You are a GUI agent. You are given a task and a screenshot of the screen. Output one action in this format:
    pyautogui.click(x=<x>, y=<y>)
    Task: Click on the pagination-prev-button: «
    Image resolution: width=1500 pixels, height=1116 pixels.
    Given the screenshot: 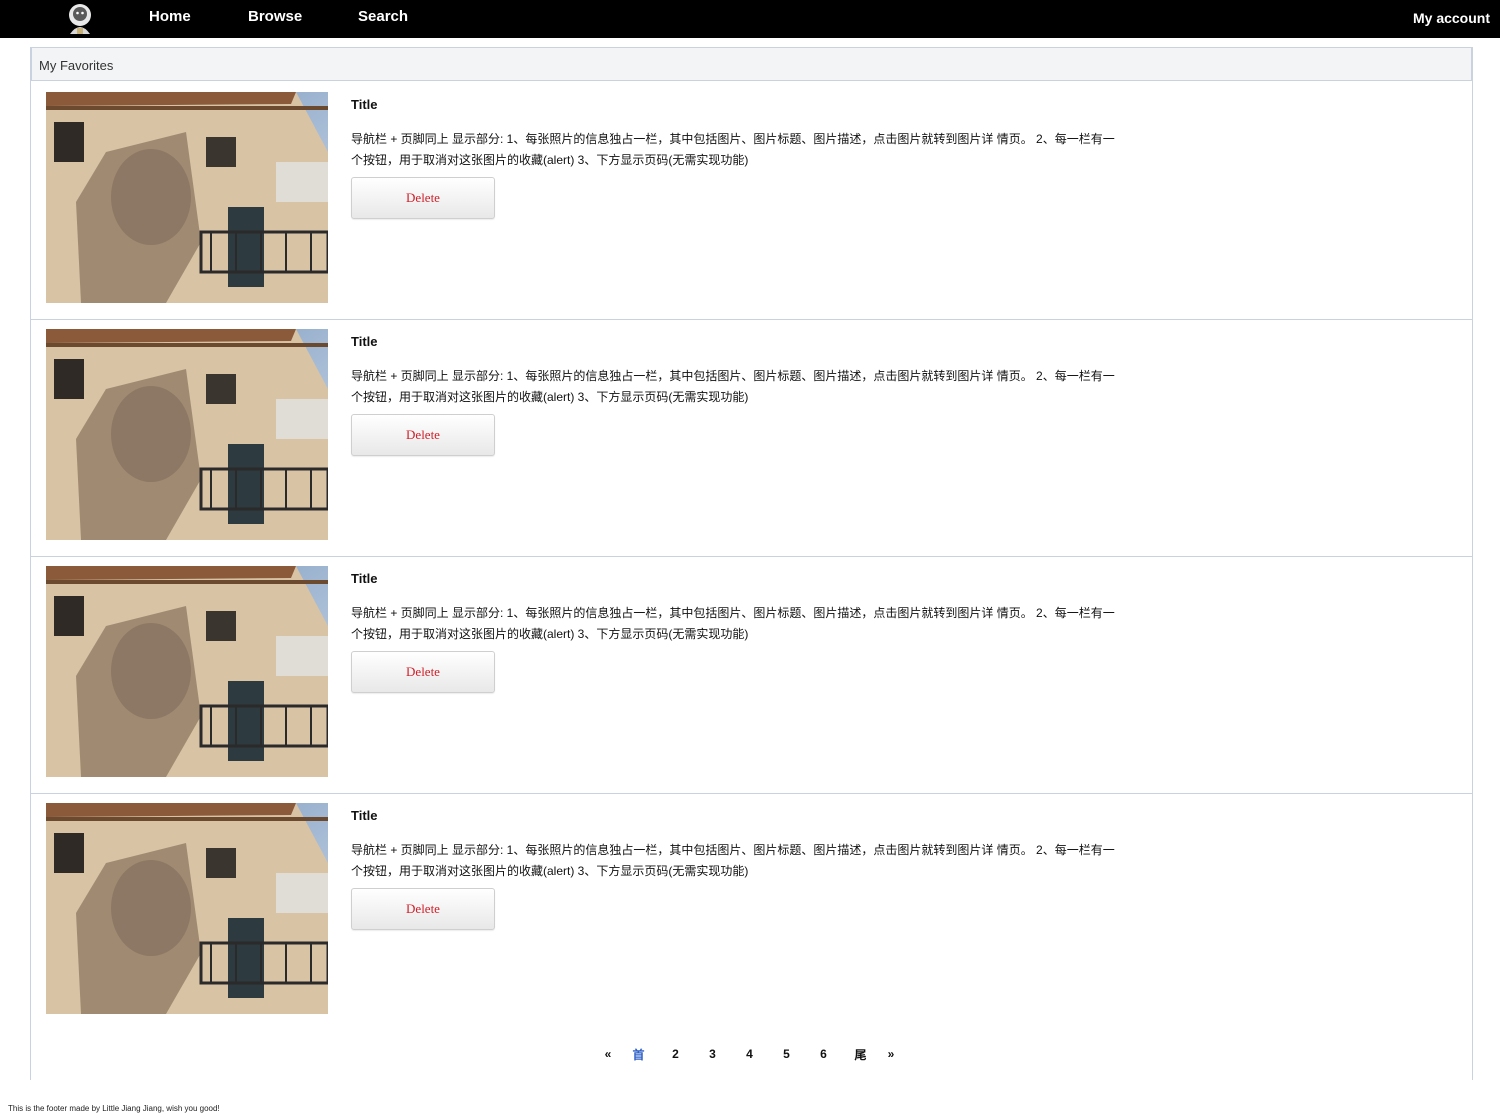 What is the action you would take?
    pyautogui.click(x=608, y=1054)
    